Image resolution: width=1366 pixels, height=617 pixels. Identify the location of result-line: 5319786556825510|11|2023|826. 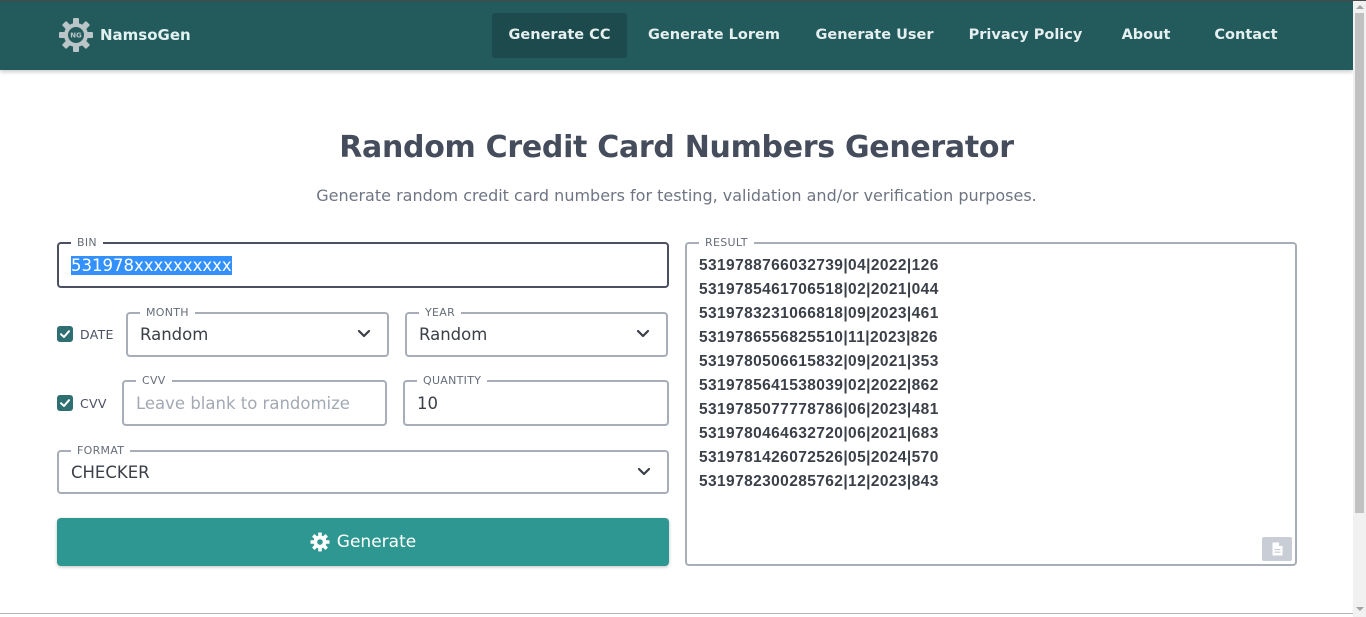
(818, 337).